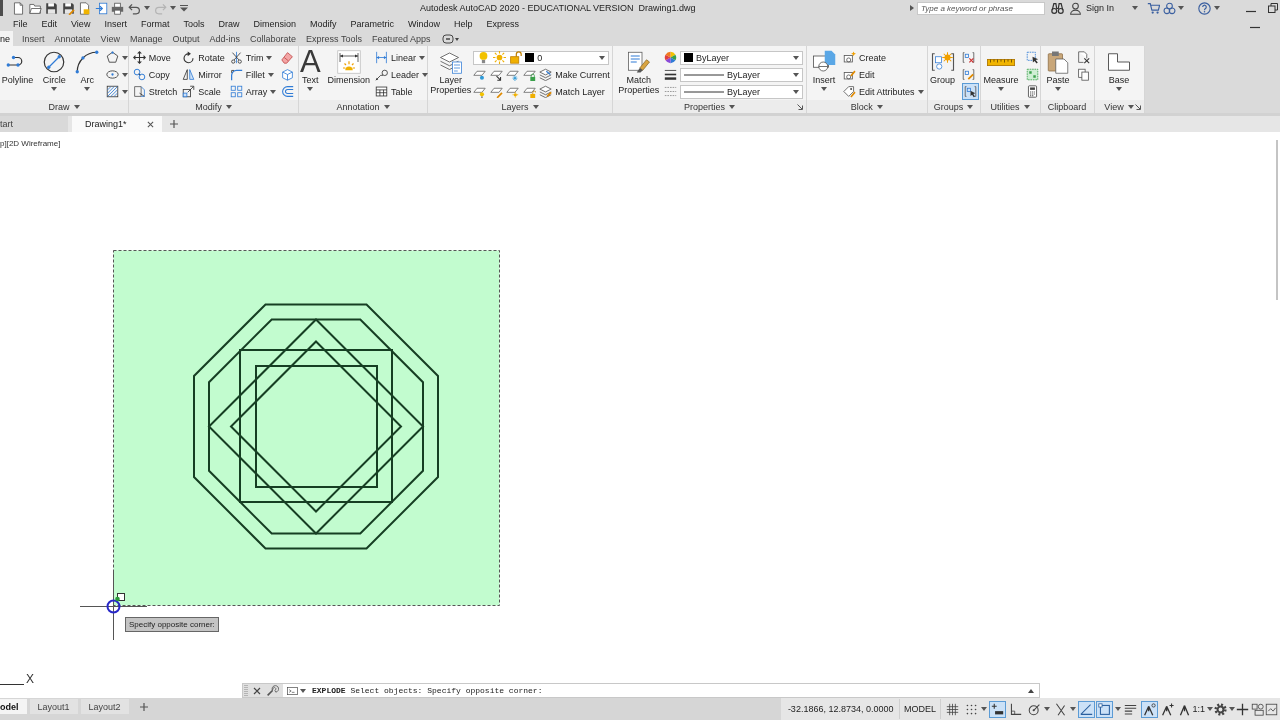 Image resolution: width=1280 pixels, height=720 pixels. What do you see at coordinates (1257, 709) in the screenshot?
I see `shapes-icon` at bounding box center [1257, 709].